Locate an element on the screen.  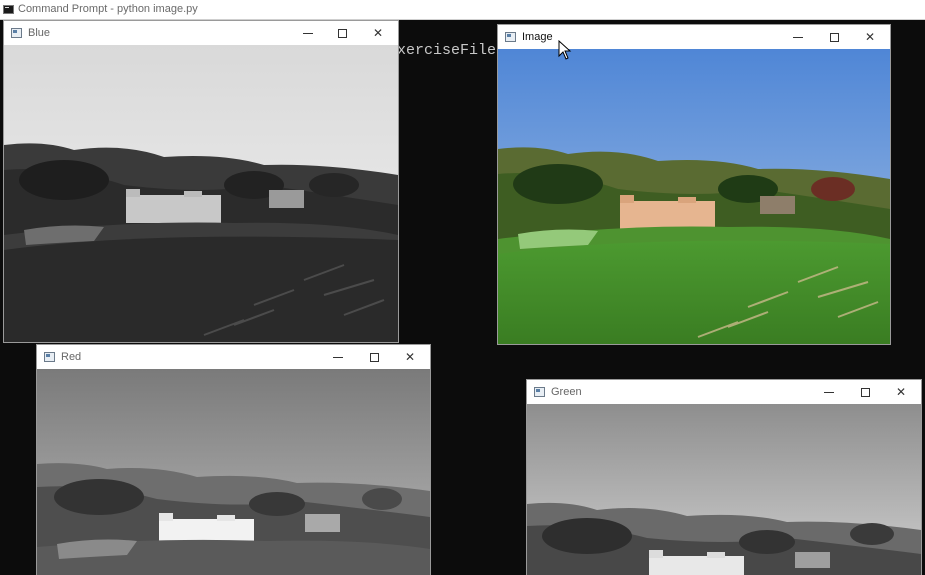
console-line-1-text: xerciseFiles is located at coordinates (451, 50).